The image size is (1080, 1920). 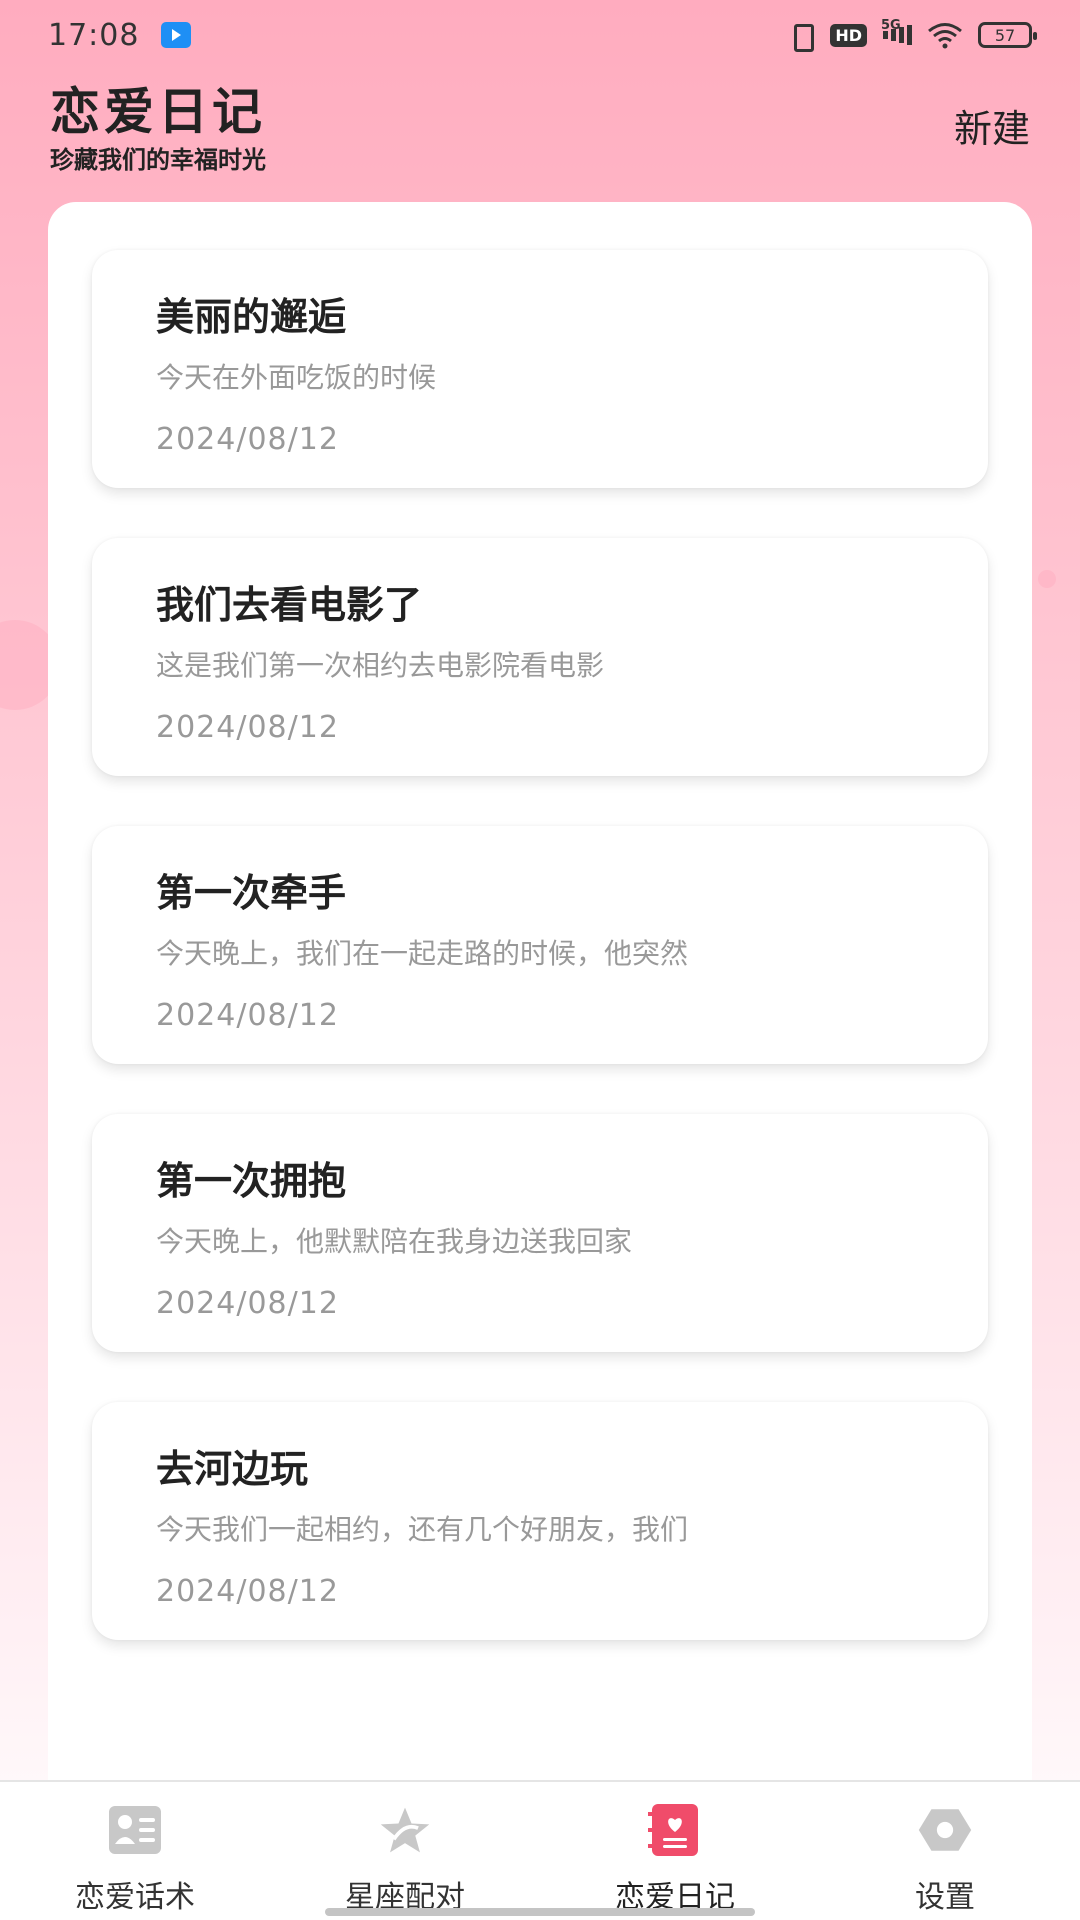 I want to click on diary-entry-card: 去河边玩 今天我们一起相约，还有几个好朋友，我们 2024/08/12, so click(x=540, y=1521).